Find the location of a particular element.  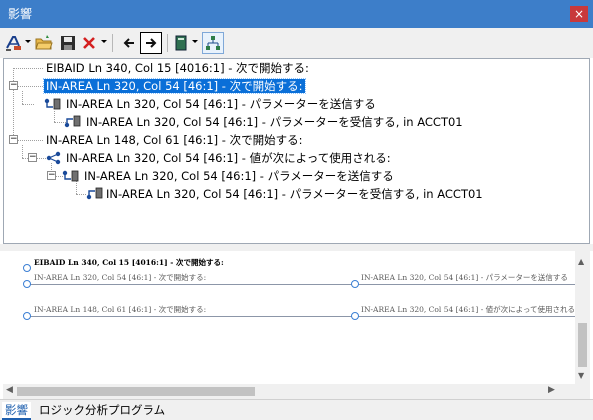

toolbar is located at coordinates (296, 43).